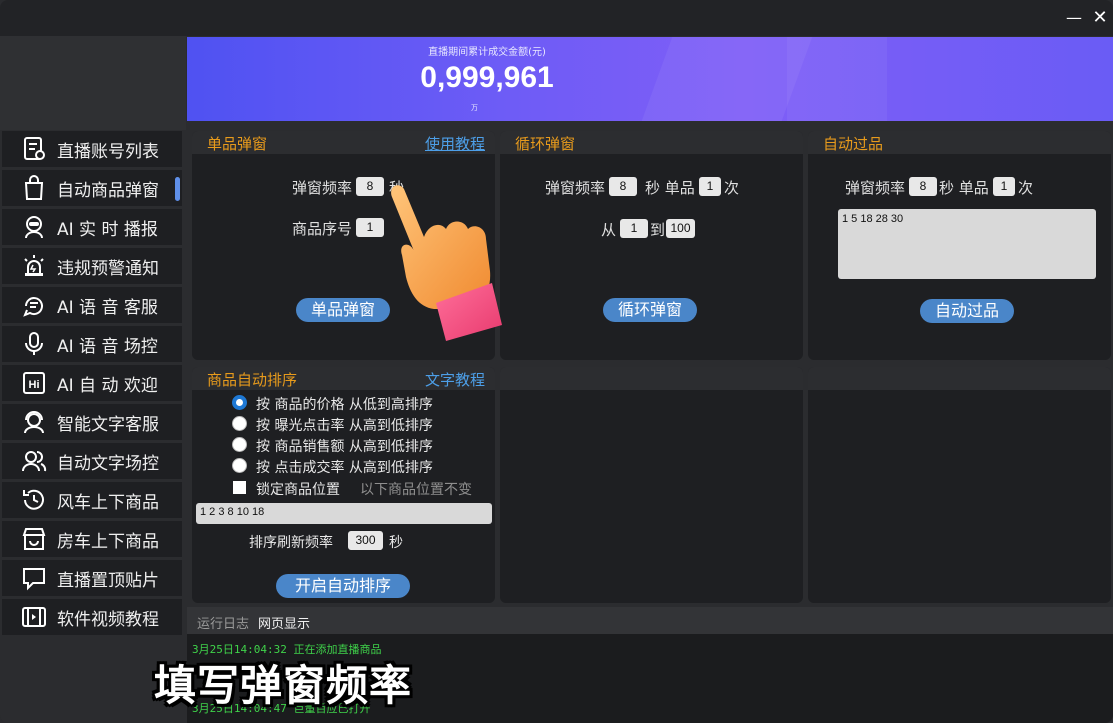  What do you see at coordinates (344, 513) in the screenshot?
I see `locked-positions-input: 1 2 3 8 10 18` at bounding box center [344, 513].